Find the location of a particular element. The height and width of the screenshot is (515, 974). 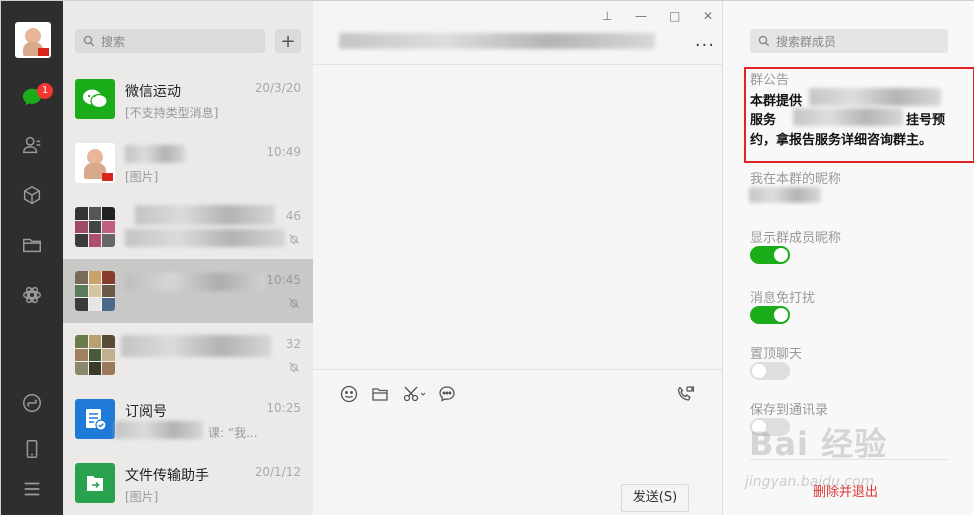

emoji-icon is located at coordinates (349, 394).